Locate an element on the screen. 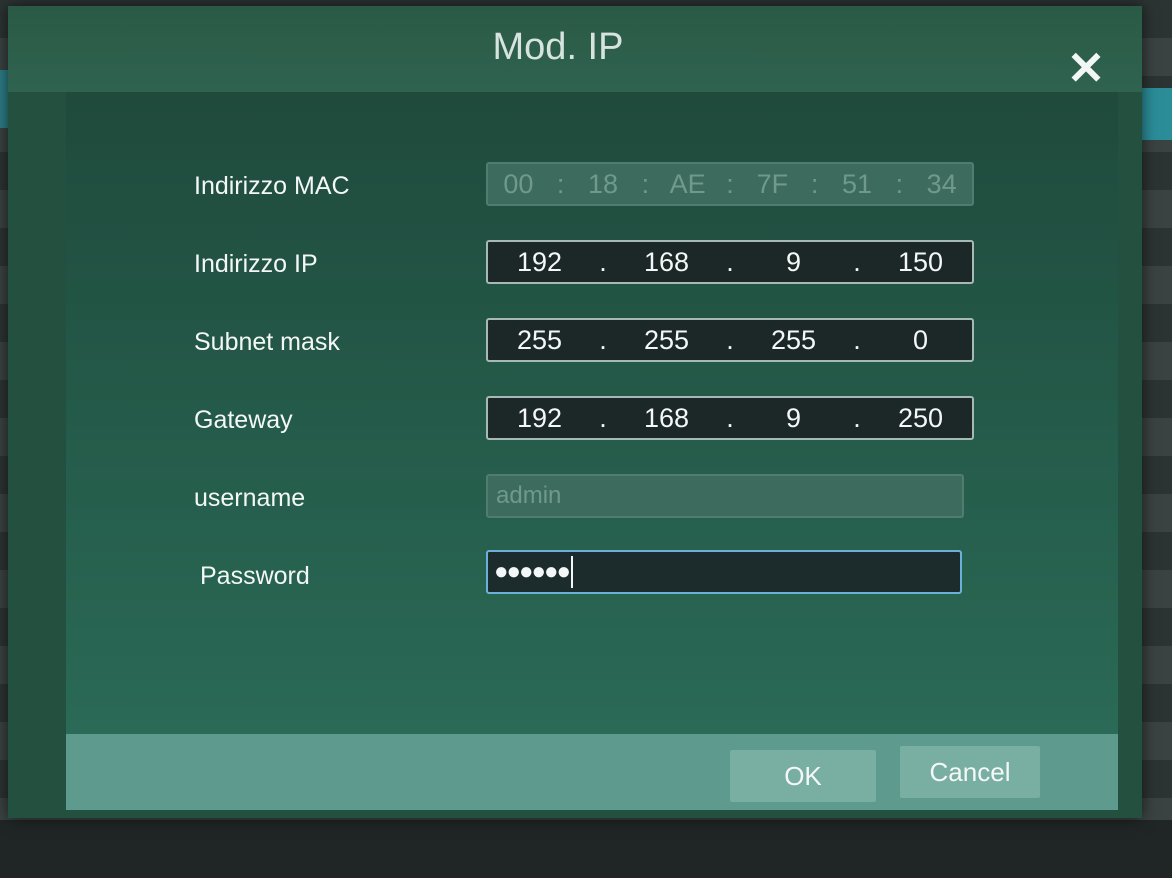 This screenshot has width=1172, height=878. subnet-octet-3: 255 is located at coordinates (793, 340).